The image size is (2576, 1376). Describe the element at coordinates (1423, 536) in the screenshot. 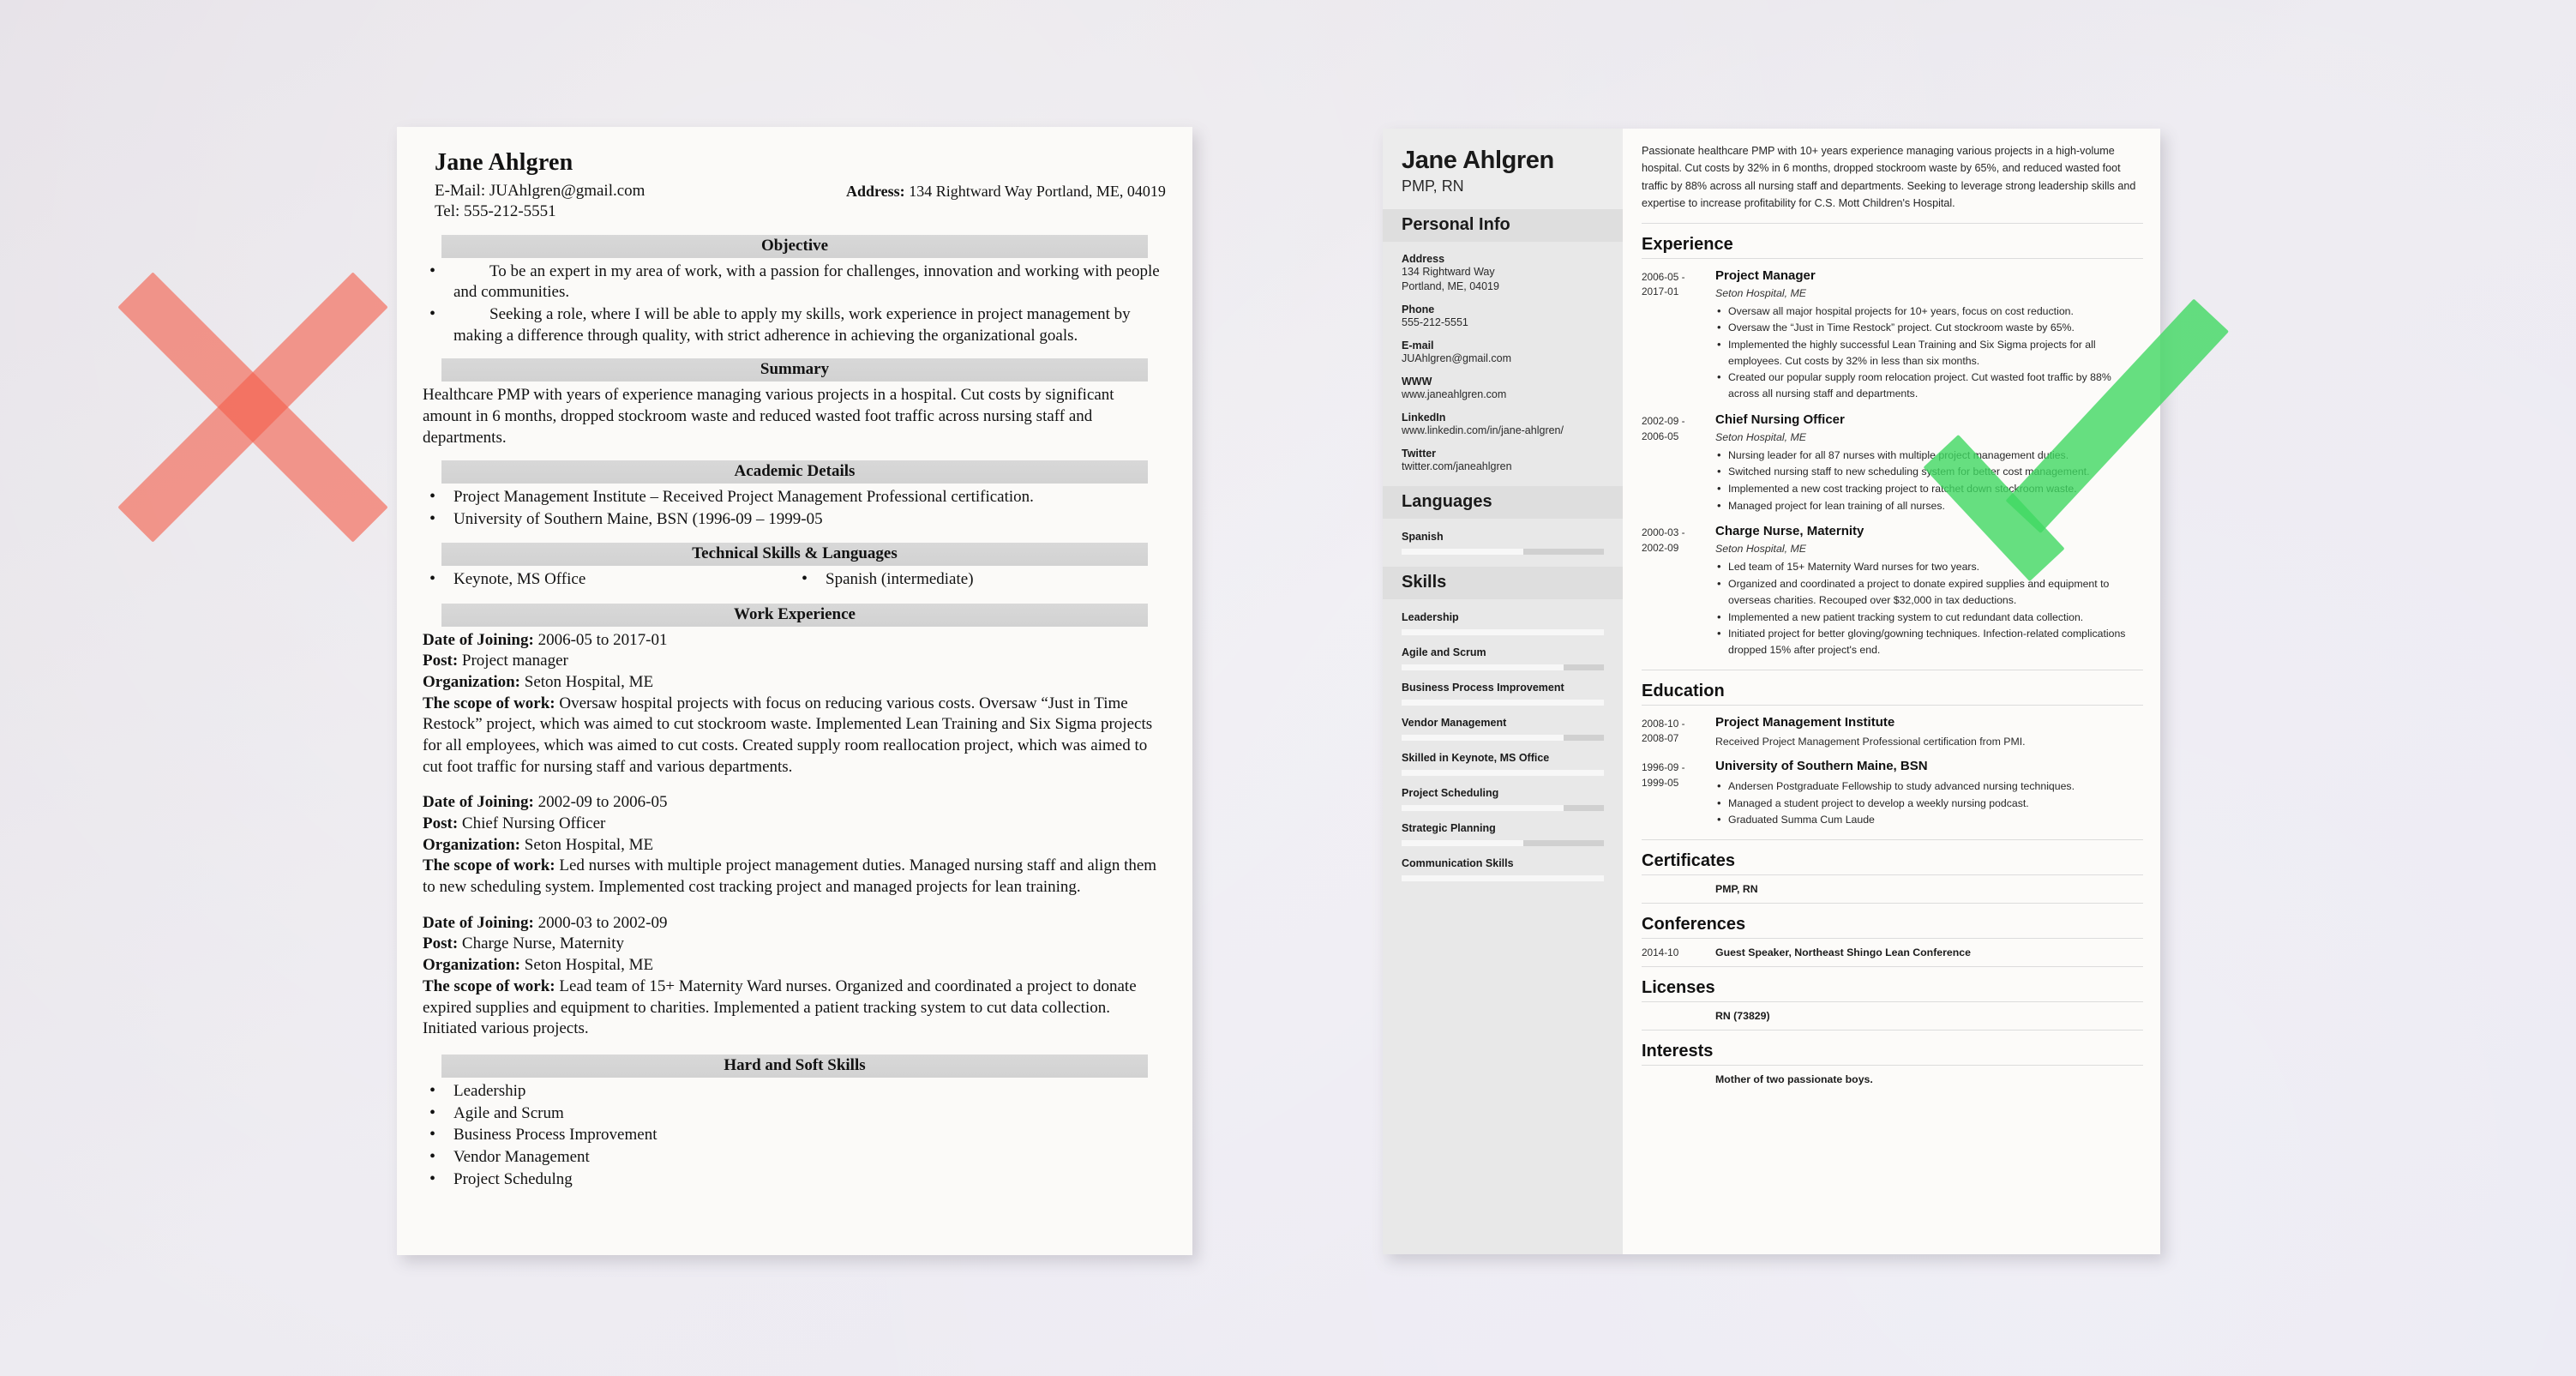

I see `language-name: Spanish` at that location.